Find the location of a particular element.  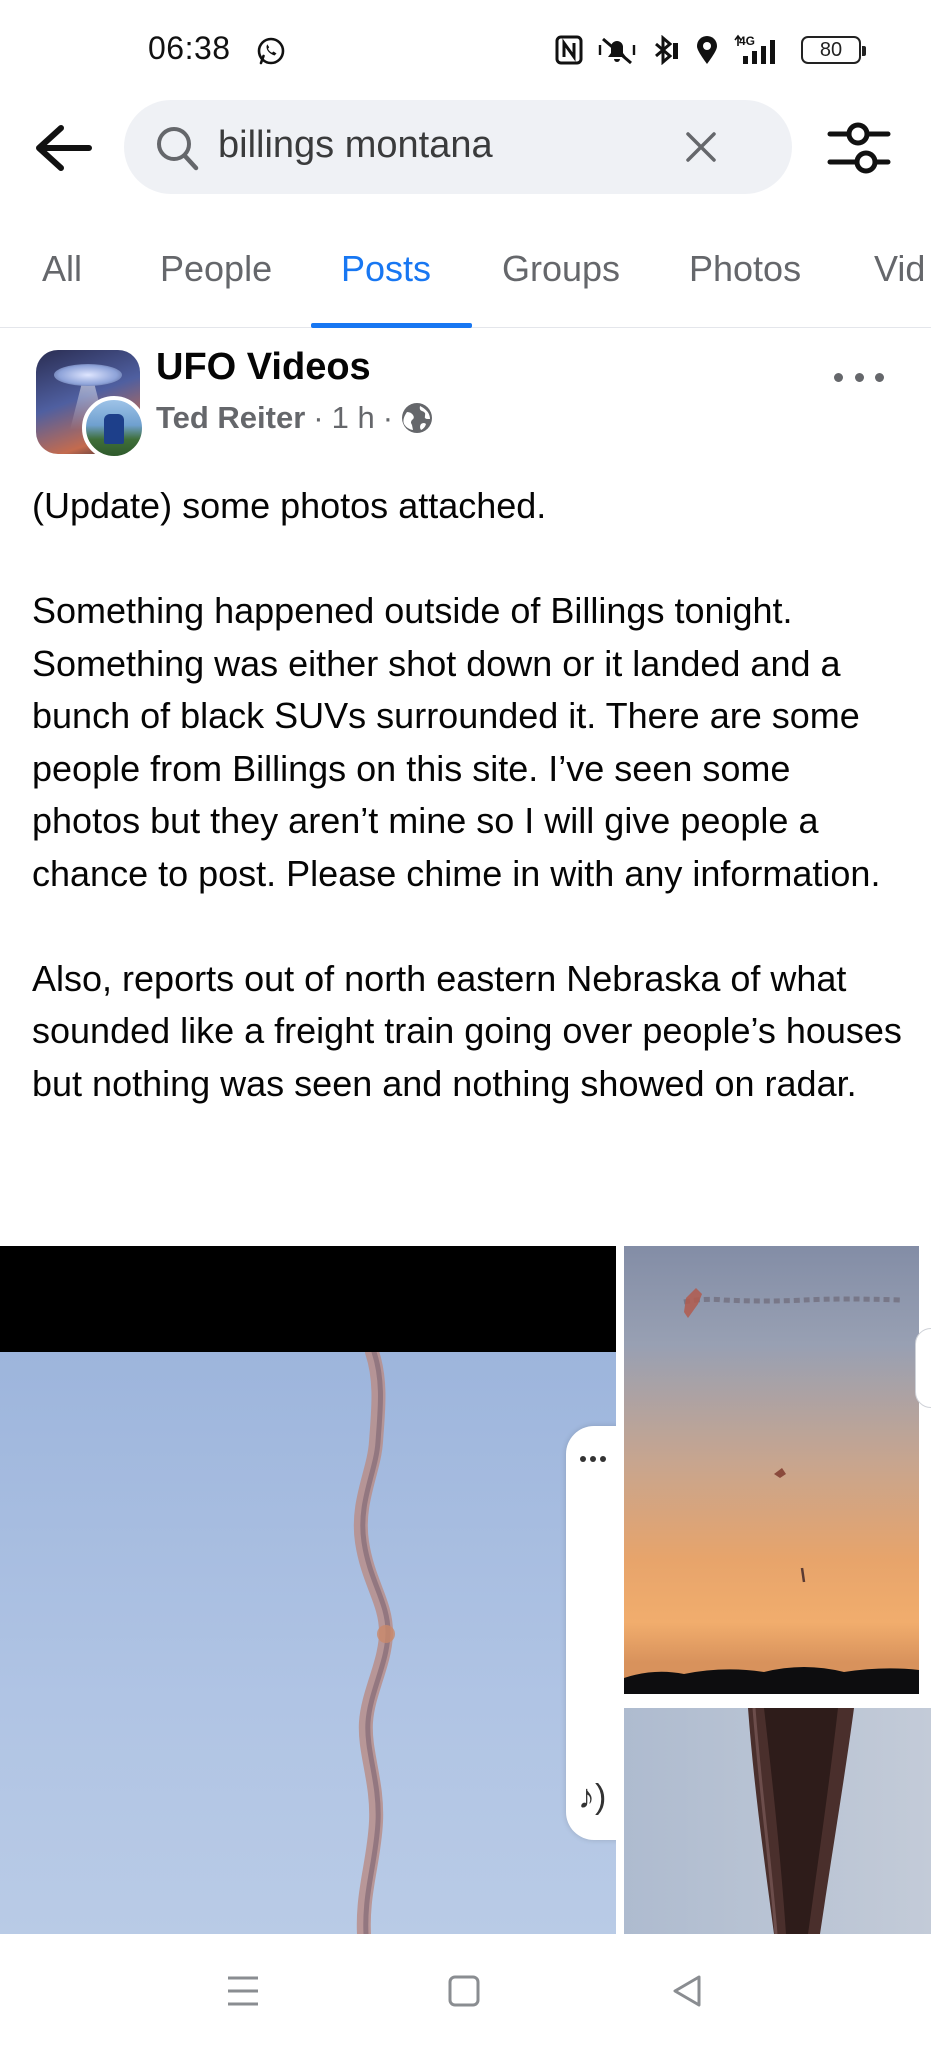

nfc-icon is located at coordinates (569, 50).